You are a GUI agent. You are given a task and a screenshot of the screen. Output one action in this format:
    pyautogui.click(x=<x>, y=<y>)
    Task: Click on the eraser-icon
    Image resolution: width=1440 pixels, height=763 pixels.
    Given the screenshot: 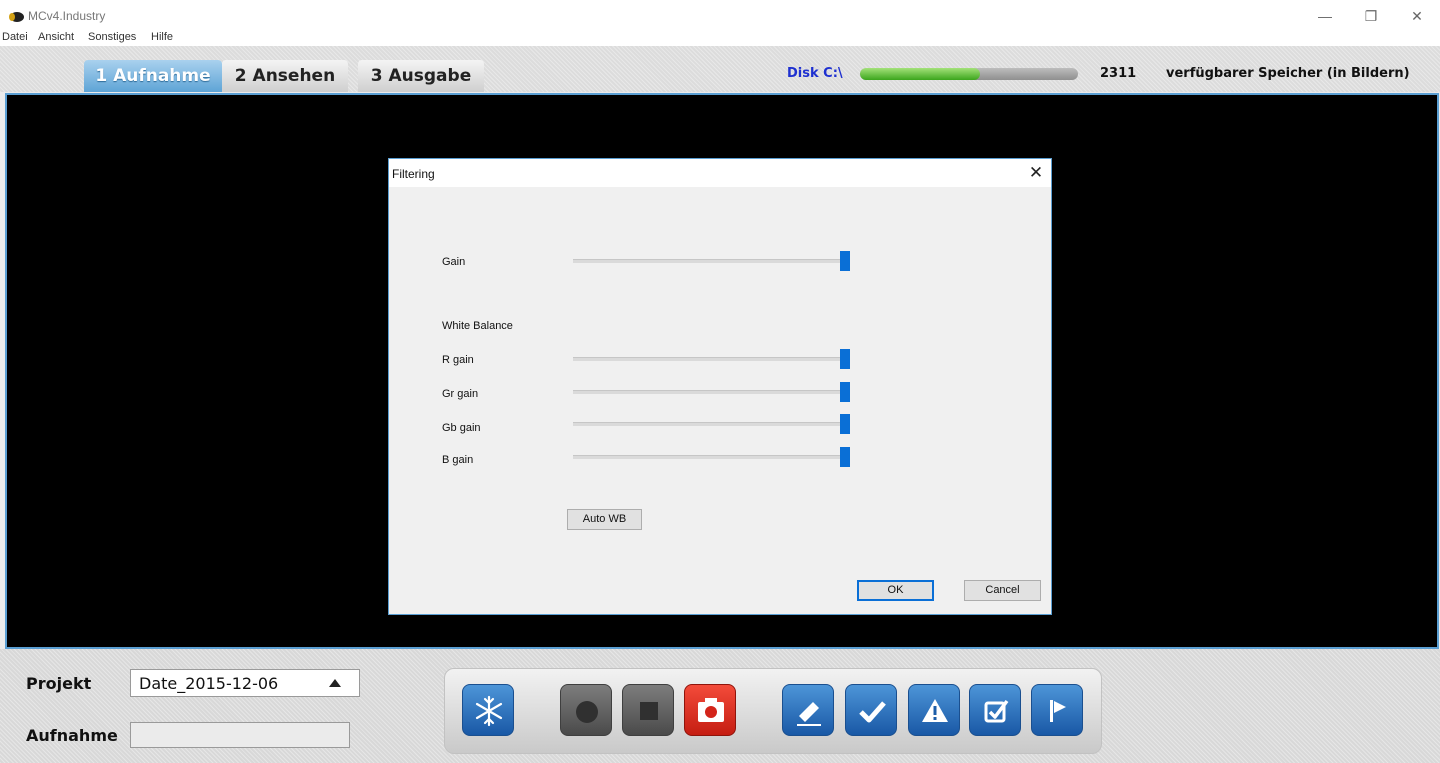 What is the action you would take?
    pyautogui.click(x=809, y=714)
    